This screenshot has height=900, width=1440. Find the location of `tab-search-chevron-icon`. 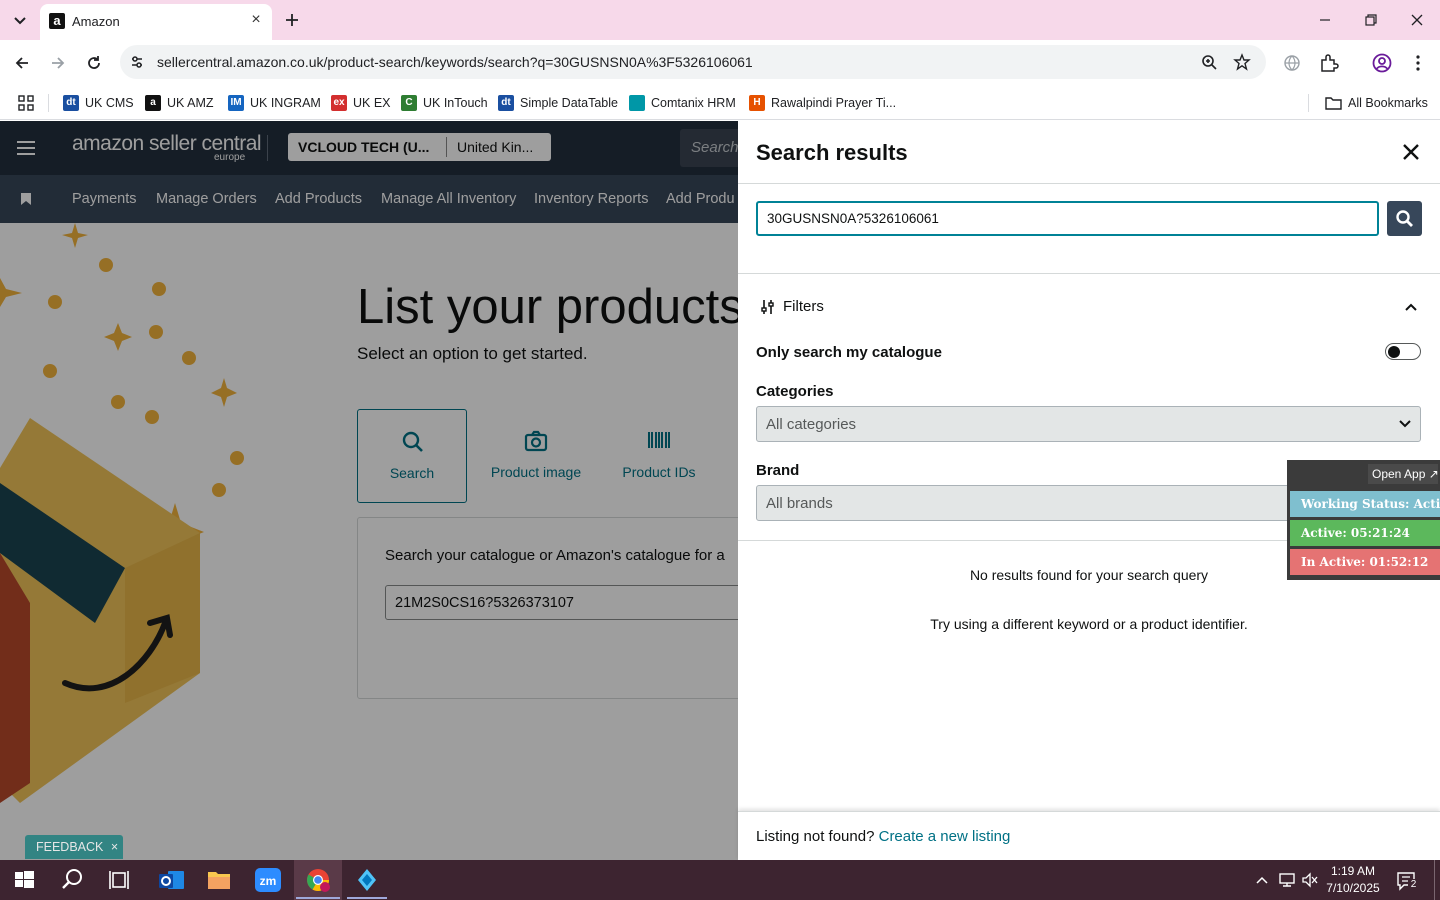

tab-search-chevron-icon is located at coordinates (20, 20).